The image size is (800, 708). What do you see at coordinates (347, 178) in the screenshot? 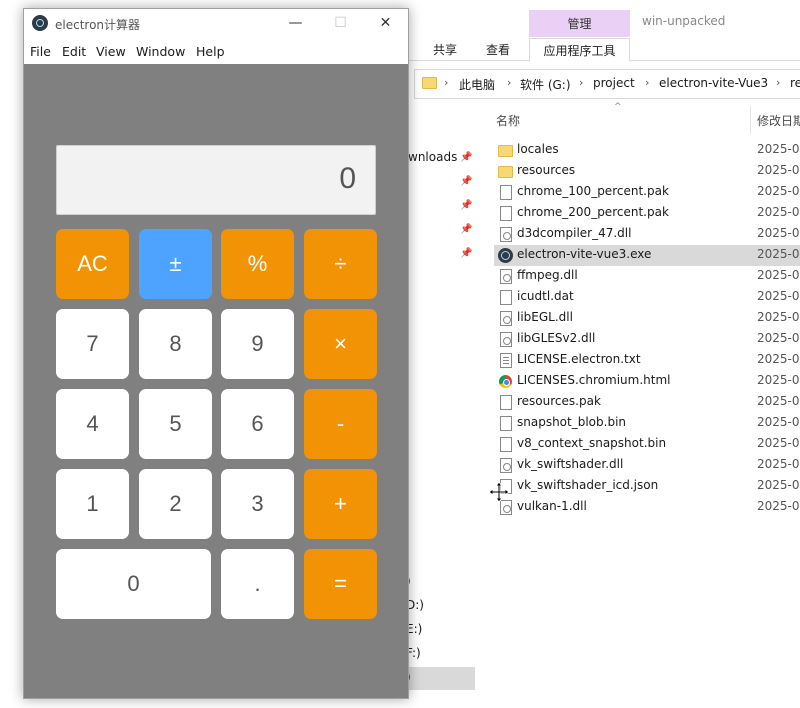
I see `display-value: 0` at bounding box center [347, 178].